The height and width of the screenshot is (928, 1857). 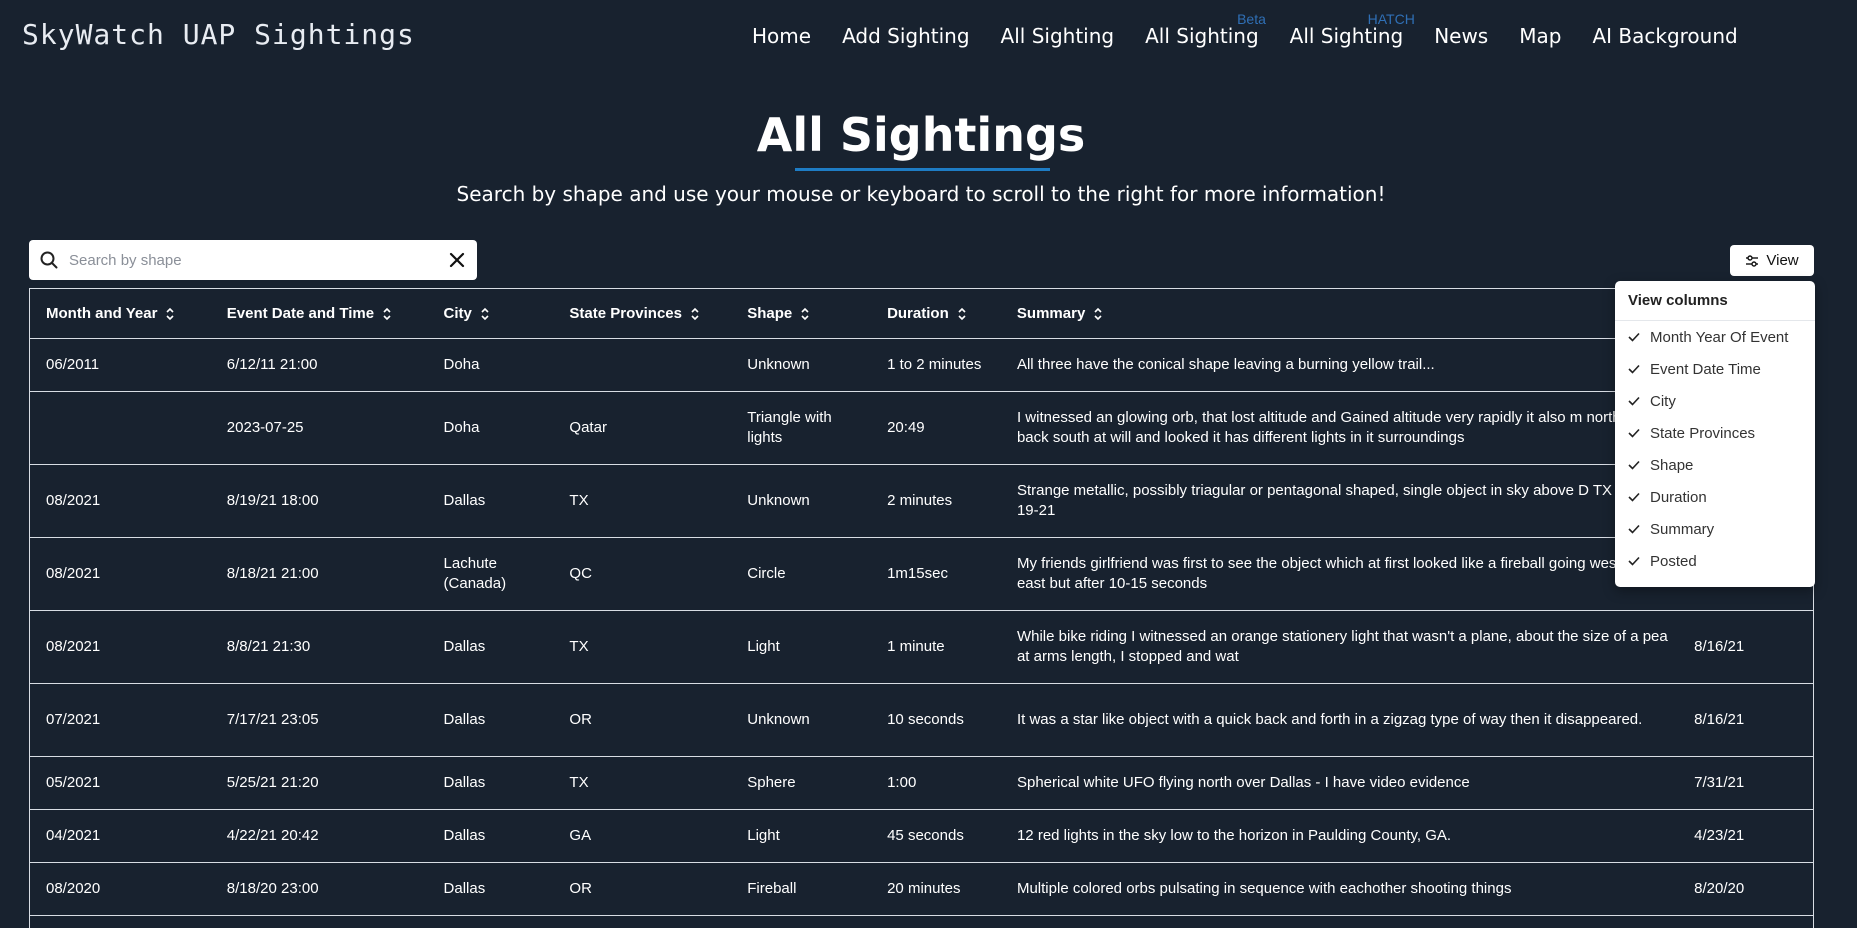 What do you see at coordinates (1719, 835) in the screenshot?
I see `table-cell: 4/23/21` at bounding box center [1719, 835].